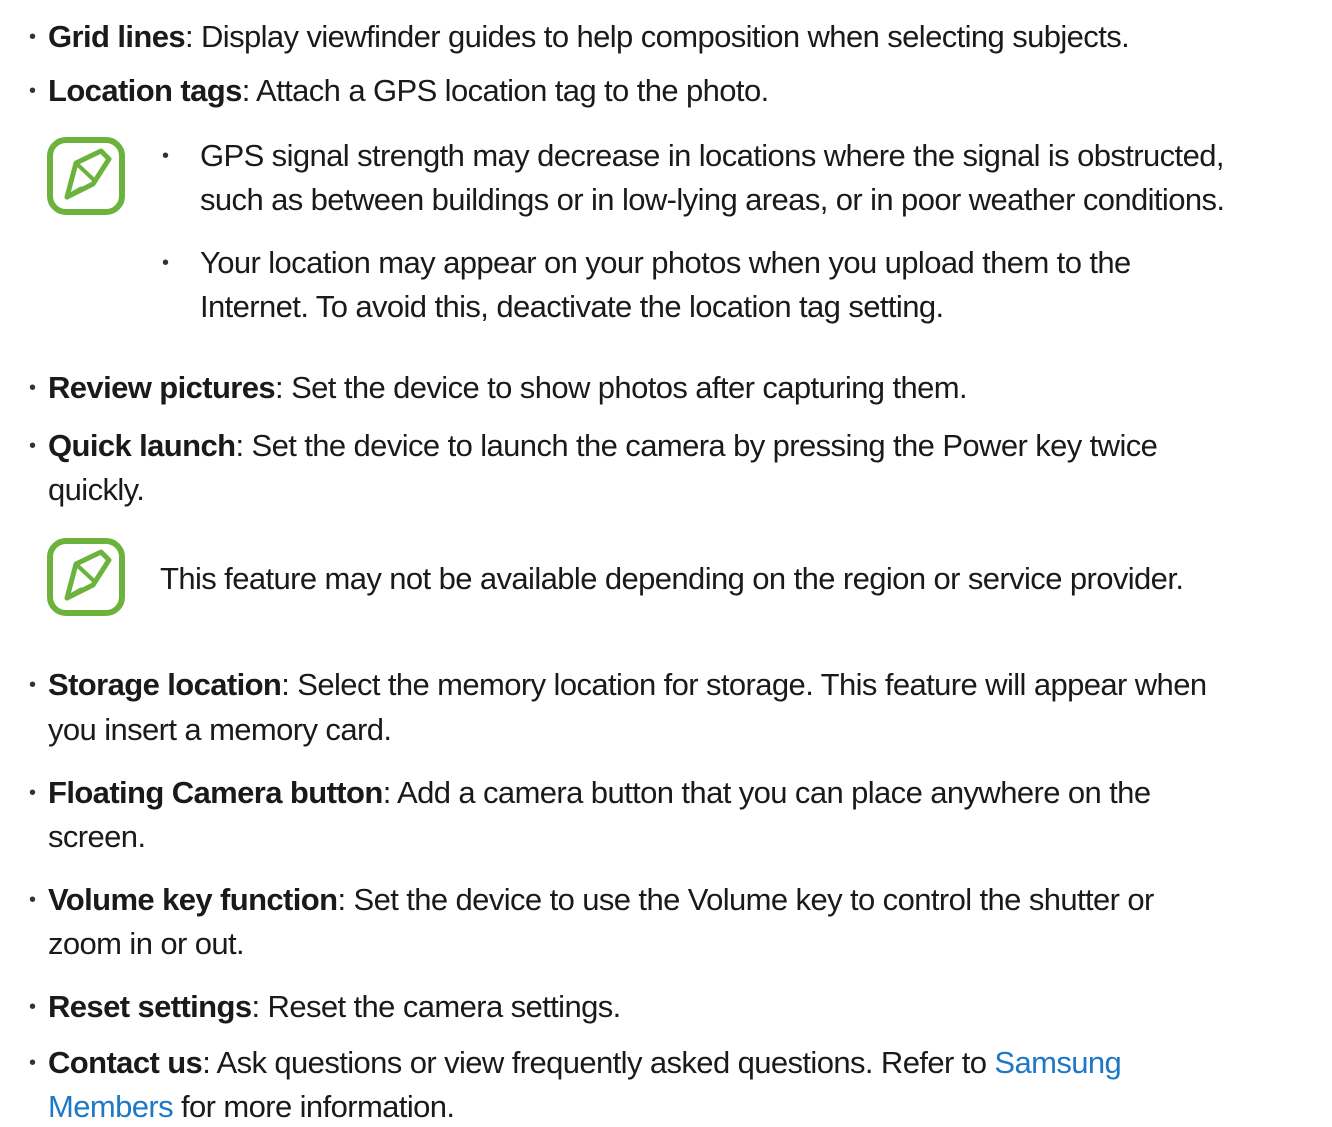 This screenshot has width=1332, height=1127. I want to click on samsung-members-link: Samsung, so click(1057, 1062).